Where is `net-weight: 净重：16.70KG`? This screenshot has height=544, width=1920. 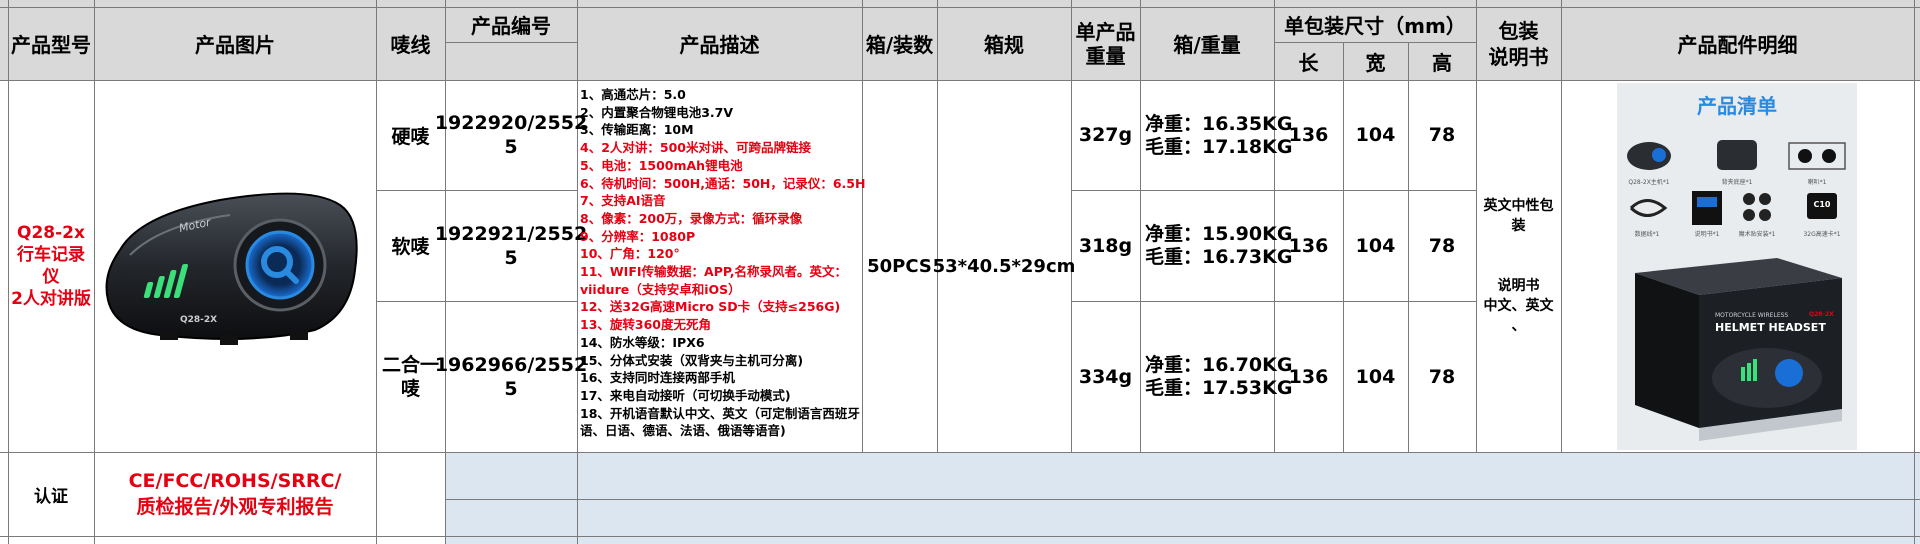 net-weight: 净重：16.70KG is located at coordinates (1219, 365).